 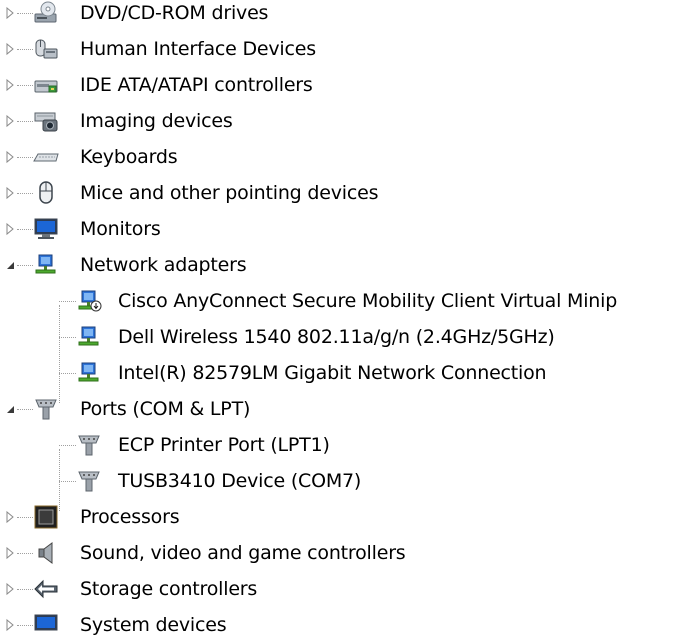 What do you see at coordinates (46, 622) in the screenshot?
I see `system-device-icon` at bounding box center [46, 622].